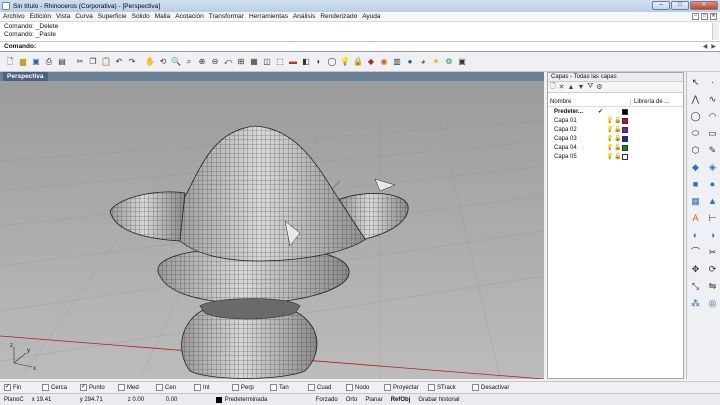 The image size is (720, 405). What do you see at coordinates (272, 76) in the screenshot?
I see `viewport-tab: Perspectiva` at bounding box center [272, 76].